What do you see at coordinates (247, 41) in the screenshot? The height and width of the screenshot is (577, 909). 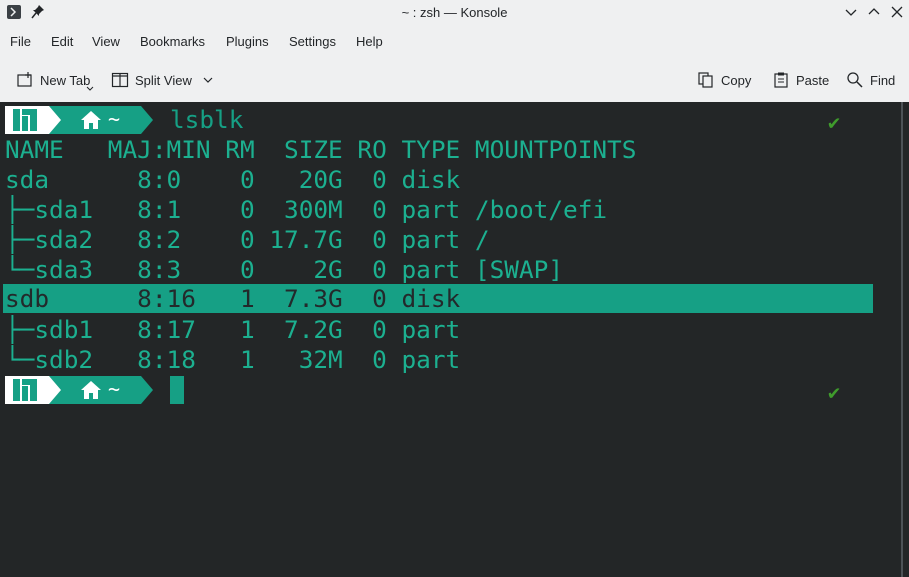 I see `menu-plugins: Plugins` at bounding box center [247, 41].